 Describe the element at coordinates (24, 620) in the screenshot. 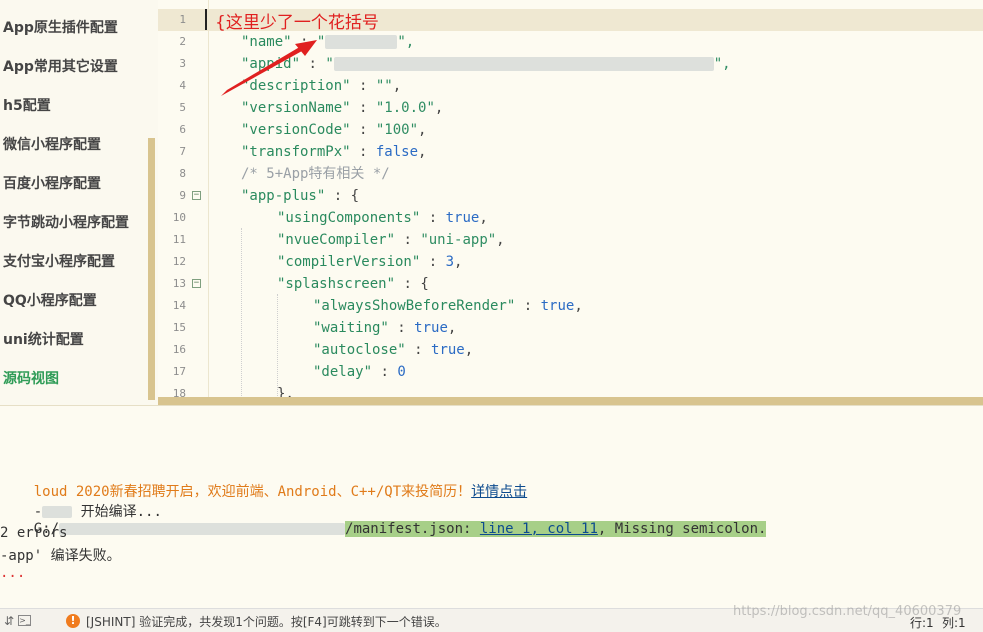

I see `terminal-icon: >_` at that location.